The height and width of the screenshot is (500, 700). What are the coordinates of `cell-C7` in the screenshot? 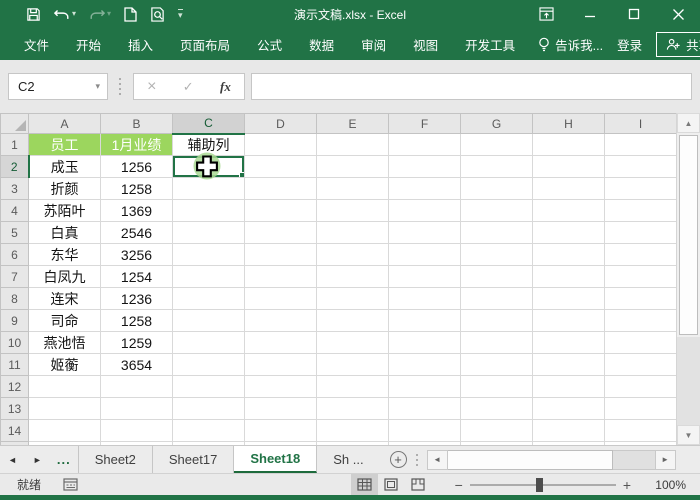 It's located at (208, 276).